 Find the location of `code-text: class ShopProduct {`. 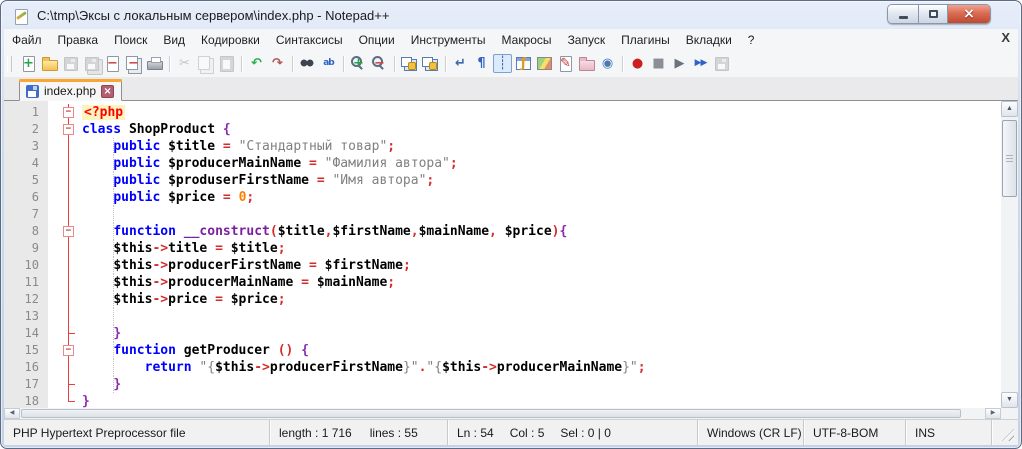

code-text: class ShopProduct { is located at coordinates (156, 129).